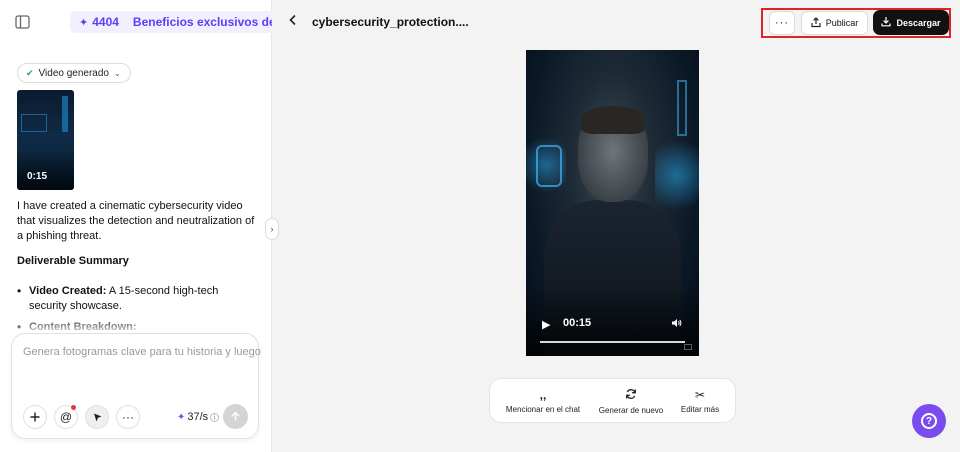 This screenshot has height=452, width=960. What do you see at coordinates (34, 123) in the screenshot?
I see `thumbnail-screen` at bounding box center [34, 123].